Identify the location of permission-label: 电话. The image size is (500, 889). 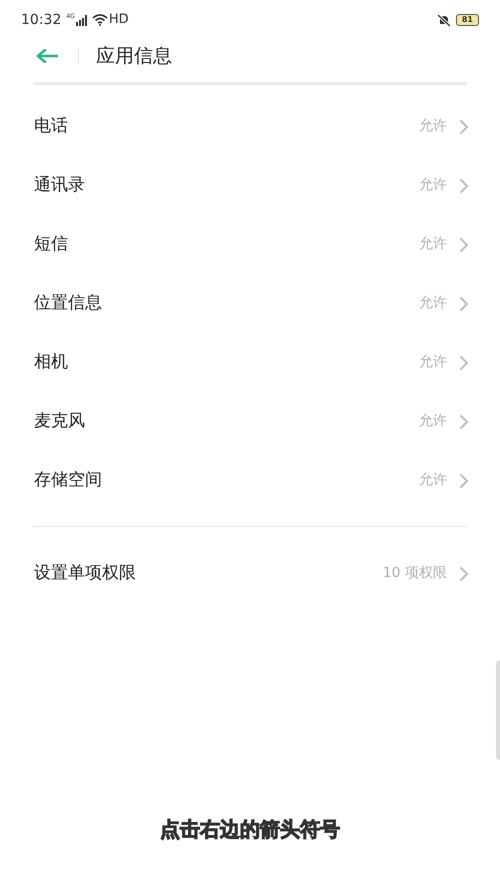
(51, 126).